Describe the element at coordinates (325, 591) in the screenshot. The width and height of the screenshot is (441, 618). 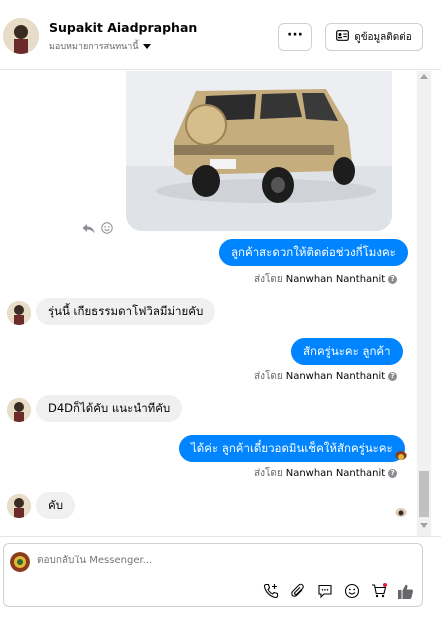
I see `saved-reply-chat-bubble-icon` at that location.